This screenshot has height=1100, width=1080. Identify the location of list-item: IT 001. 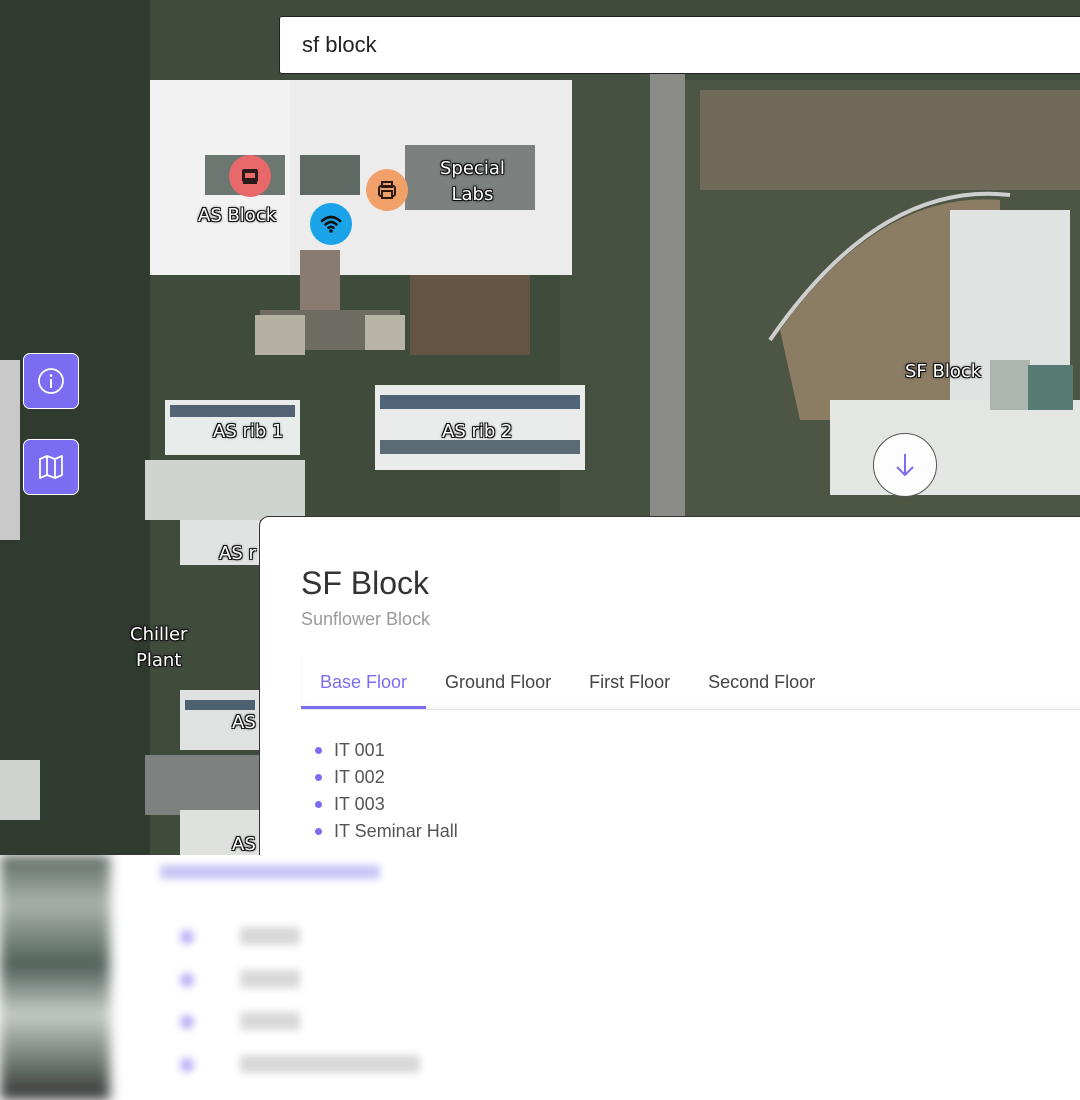
(386, 750).